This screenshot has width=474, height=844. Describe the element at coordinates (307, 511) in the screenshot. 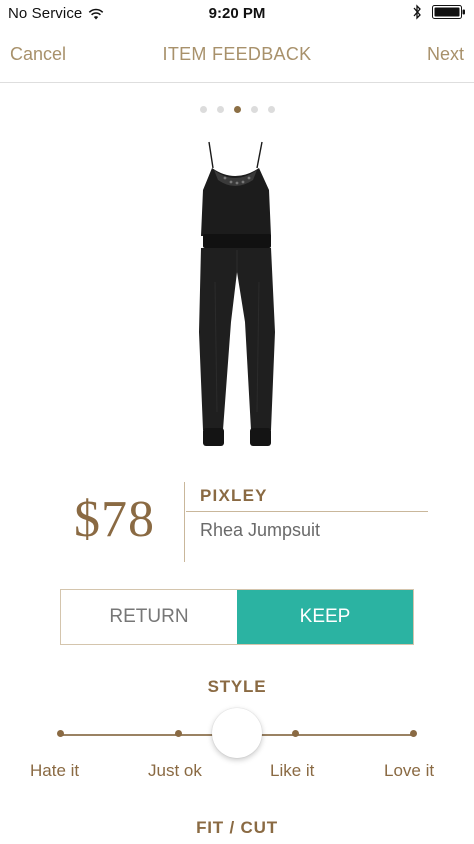

I see `horizontal-divider` at that location.